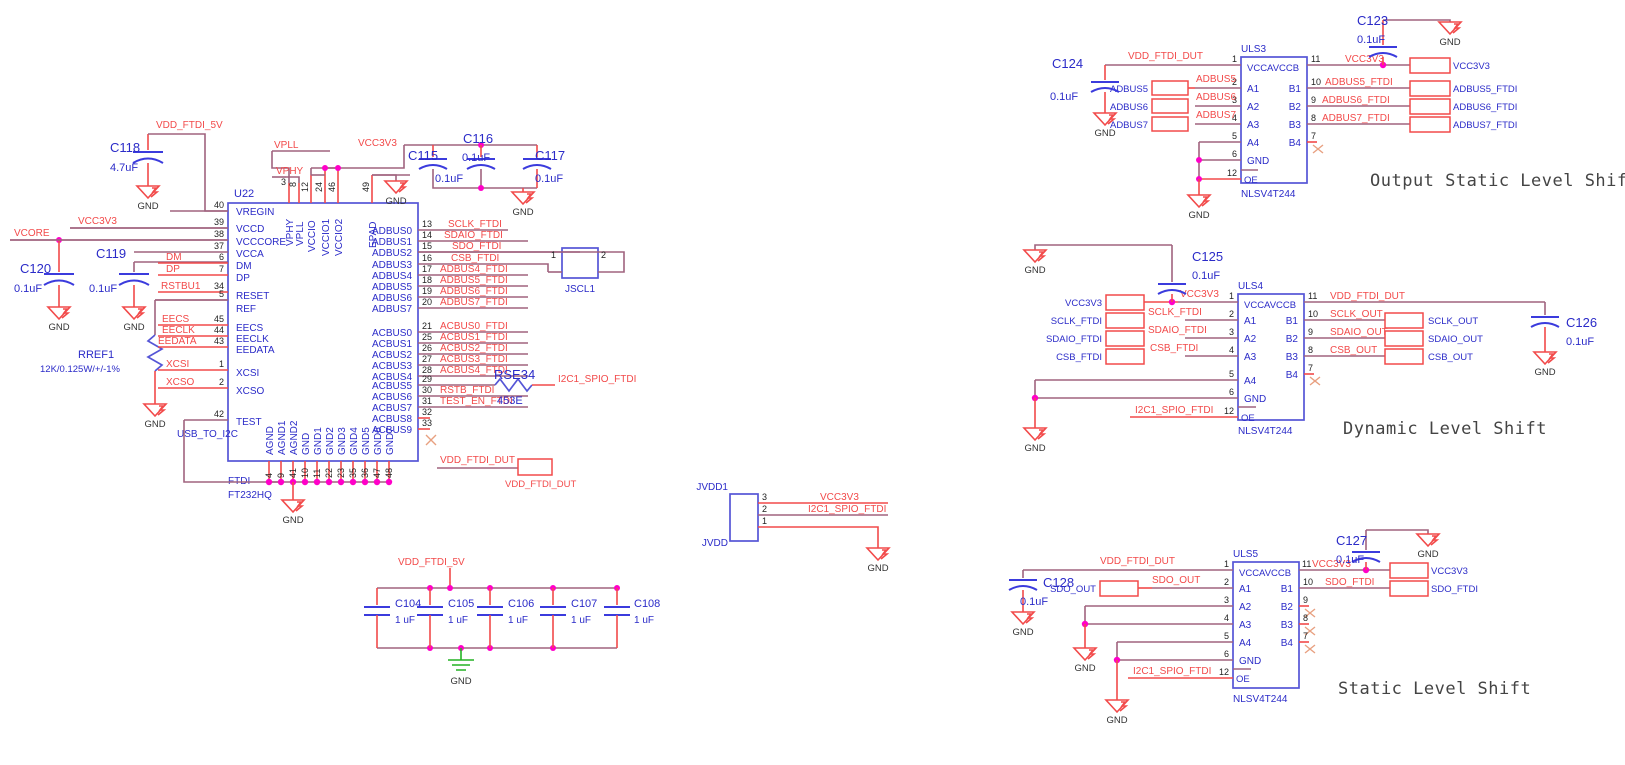 The width and height of the screenshot is (1625, 765). Describe the element at coordinates (221, 382) in the screenshot. I see `pin-num: 2` at that location.